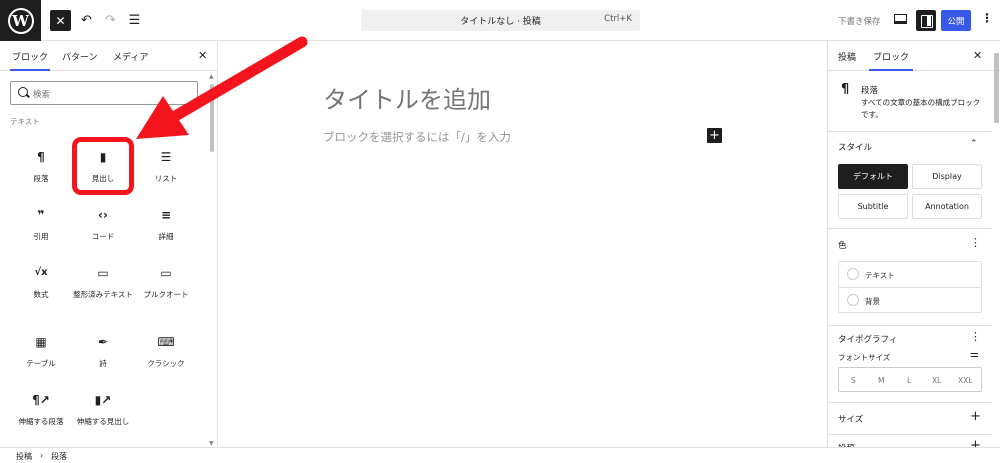  I want to click on math-icon: √x, so click(41, 272).